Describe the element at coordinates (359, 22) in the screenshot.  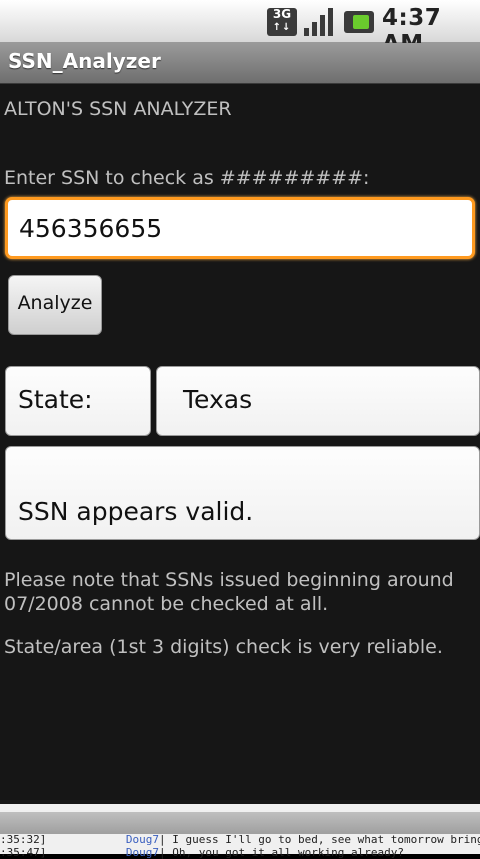
I see `battery-icon` at that location.